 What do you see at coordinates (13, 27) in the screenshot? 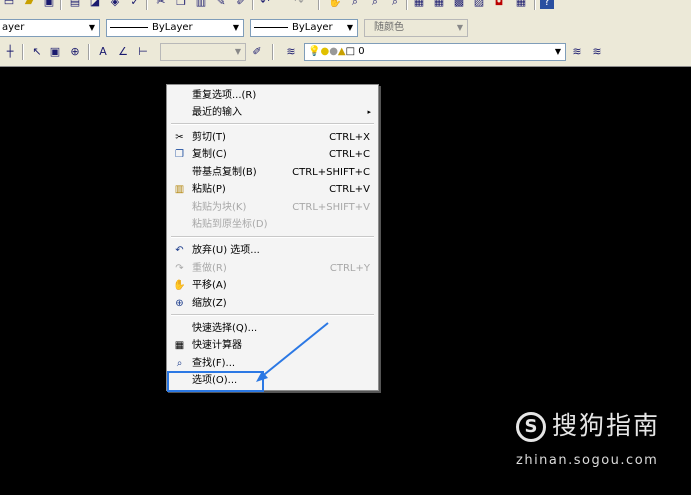
I see `layer-combo-value: ayer` at bounding box center [13, 27].